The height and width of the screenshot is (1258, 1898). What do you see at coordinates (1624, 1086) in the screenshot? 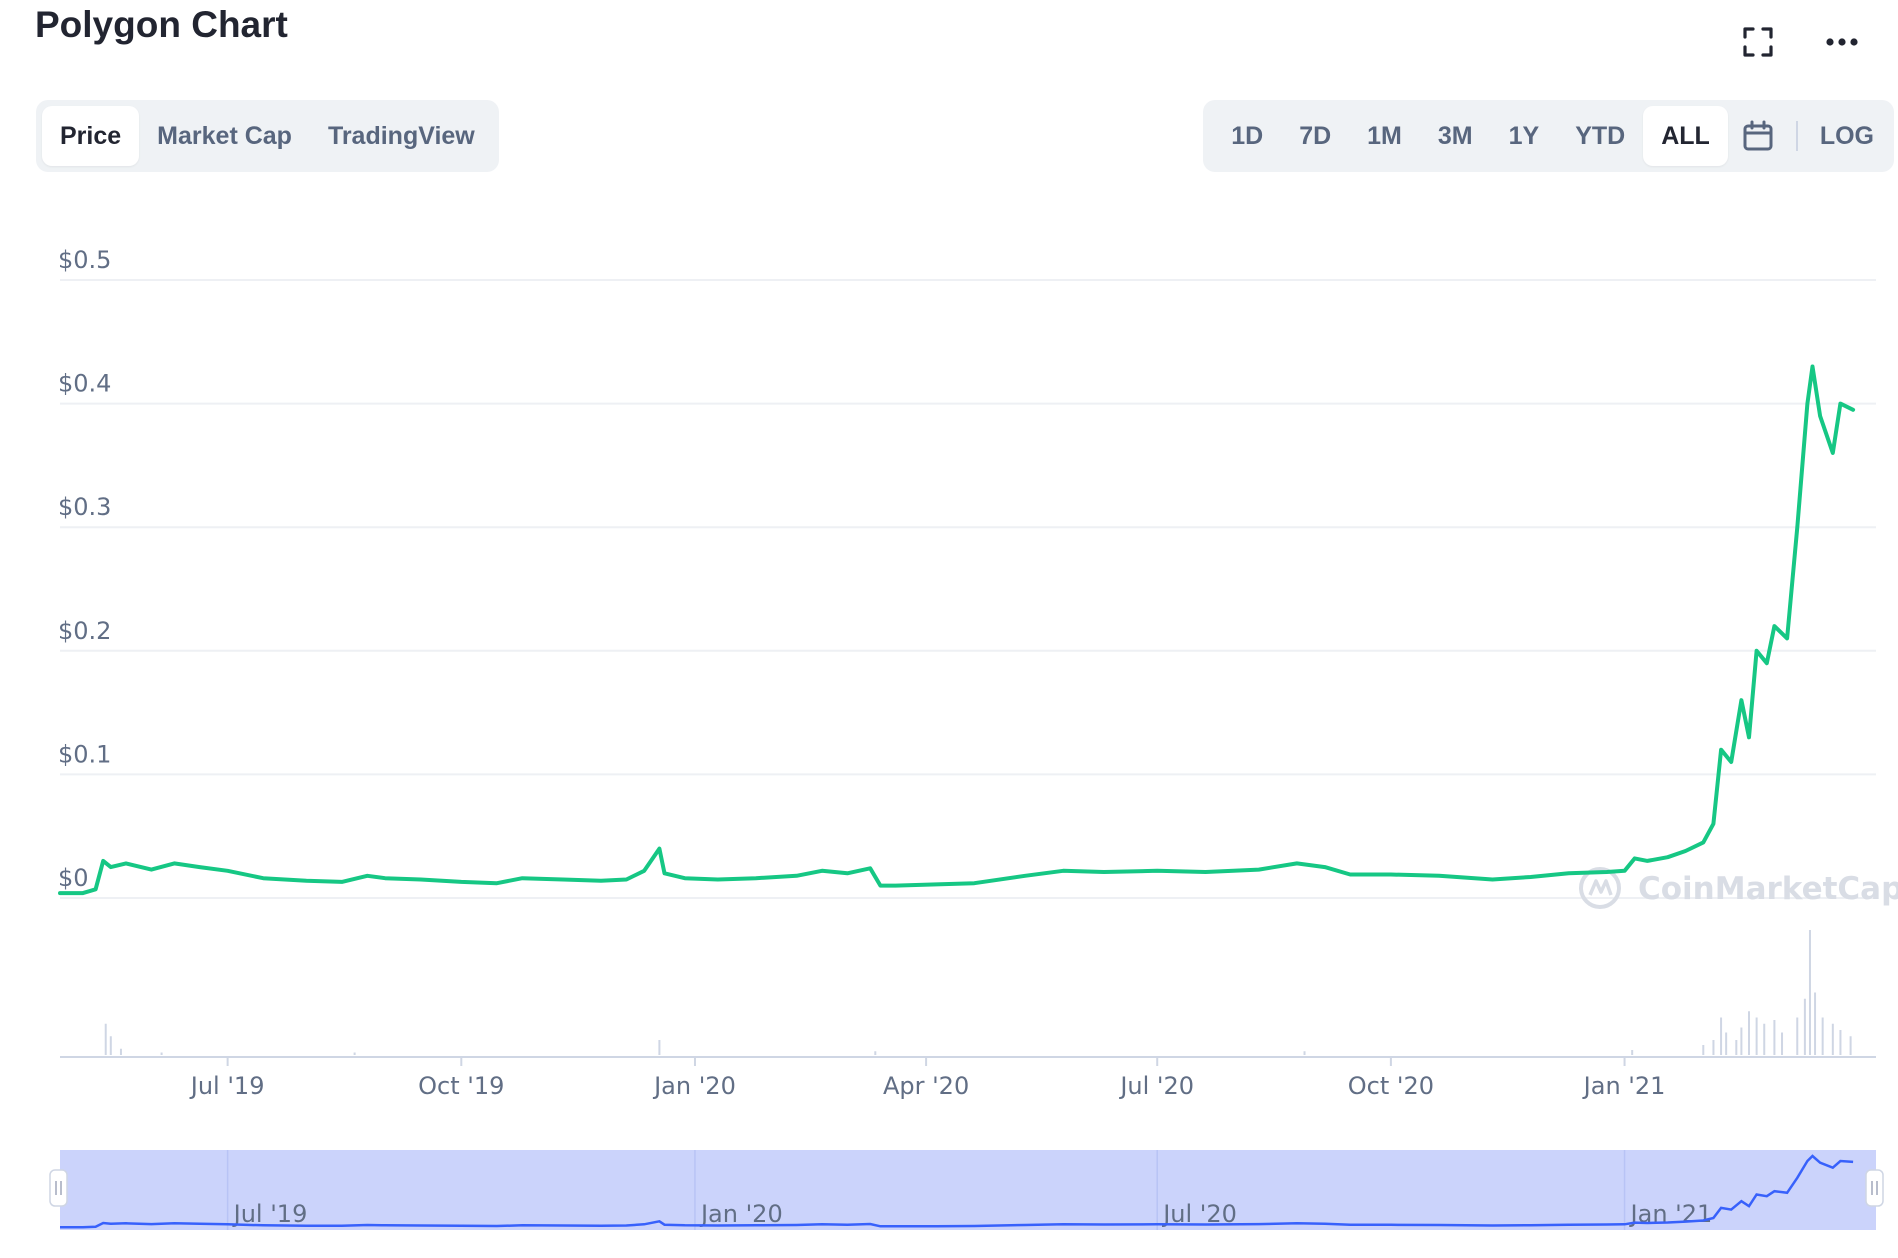
I see `x-tick-label: Jan '21` at bounding box center [1624, 1086].